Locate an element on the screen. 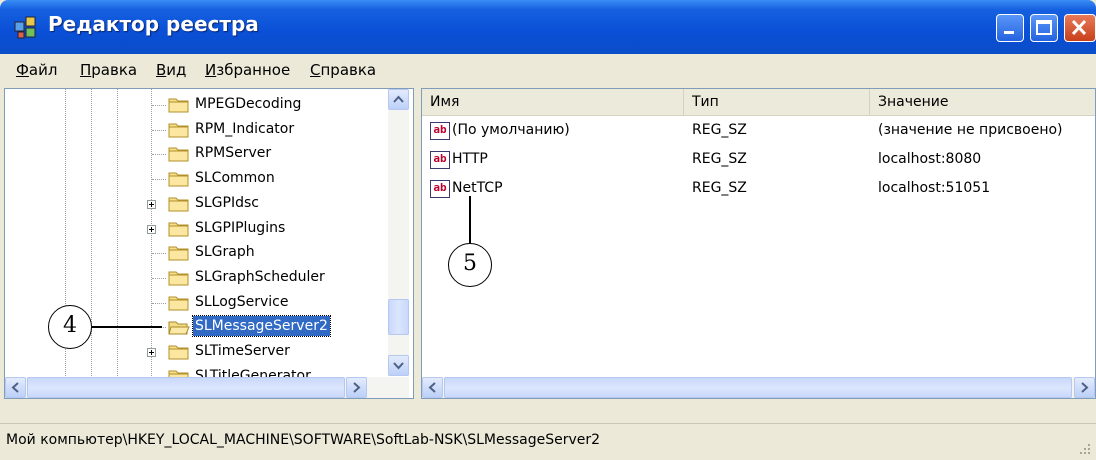  value-row: ab HTTP REG_SZ localhost:8080 is located at coordinates (758, 161).